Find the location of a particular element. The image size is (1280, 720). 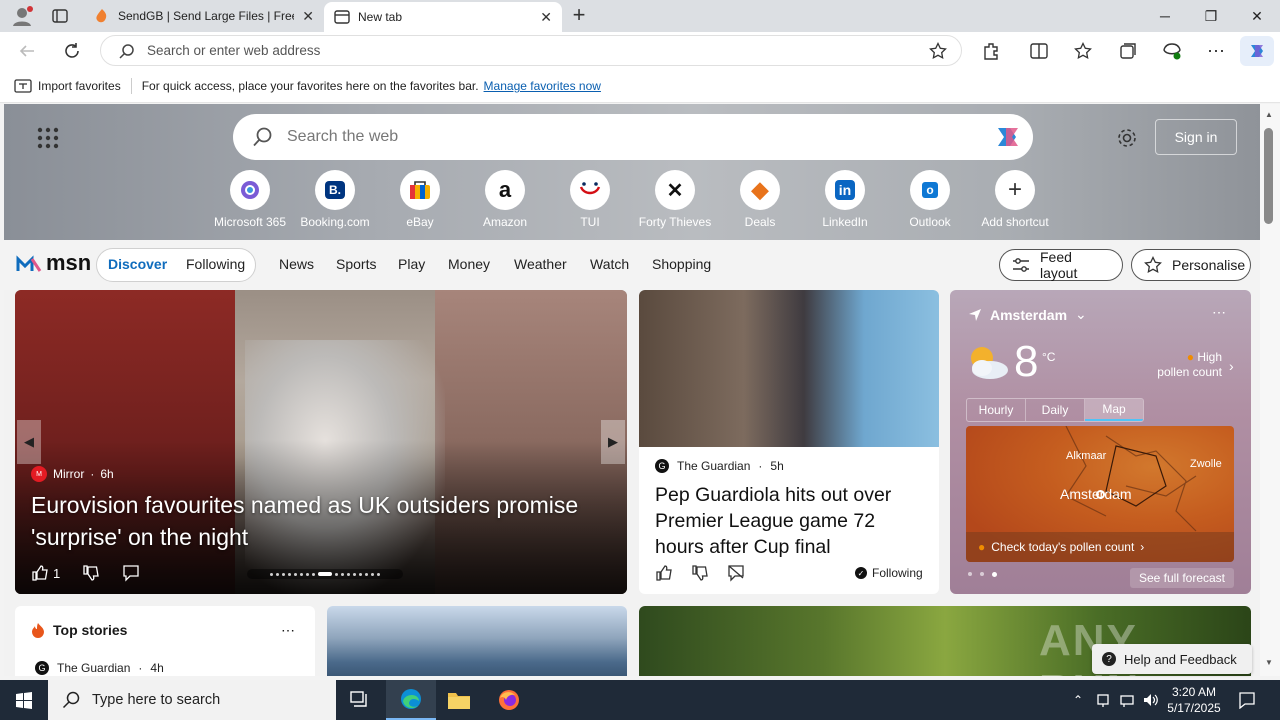

shortcut-ebay: eBay is located at coordinates (420, 199).